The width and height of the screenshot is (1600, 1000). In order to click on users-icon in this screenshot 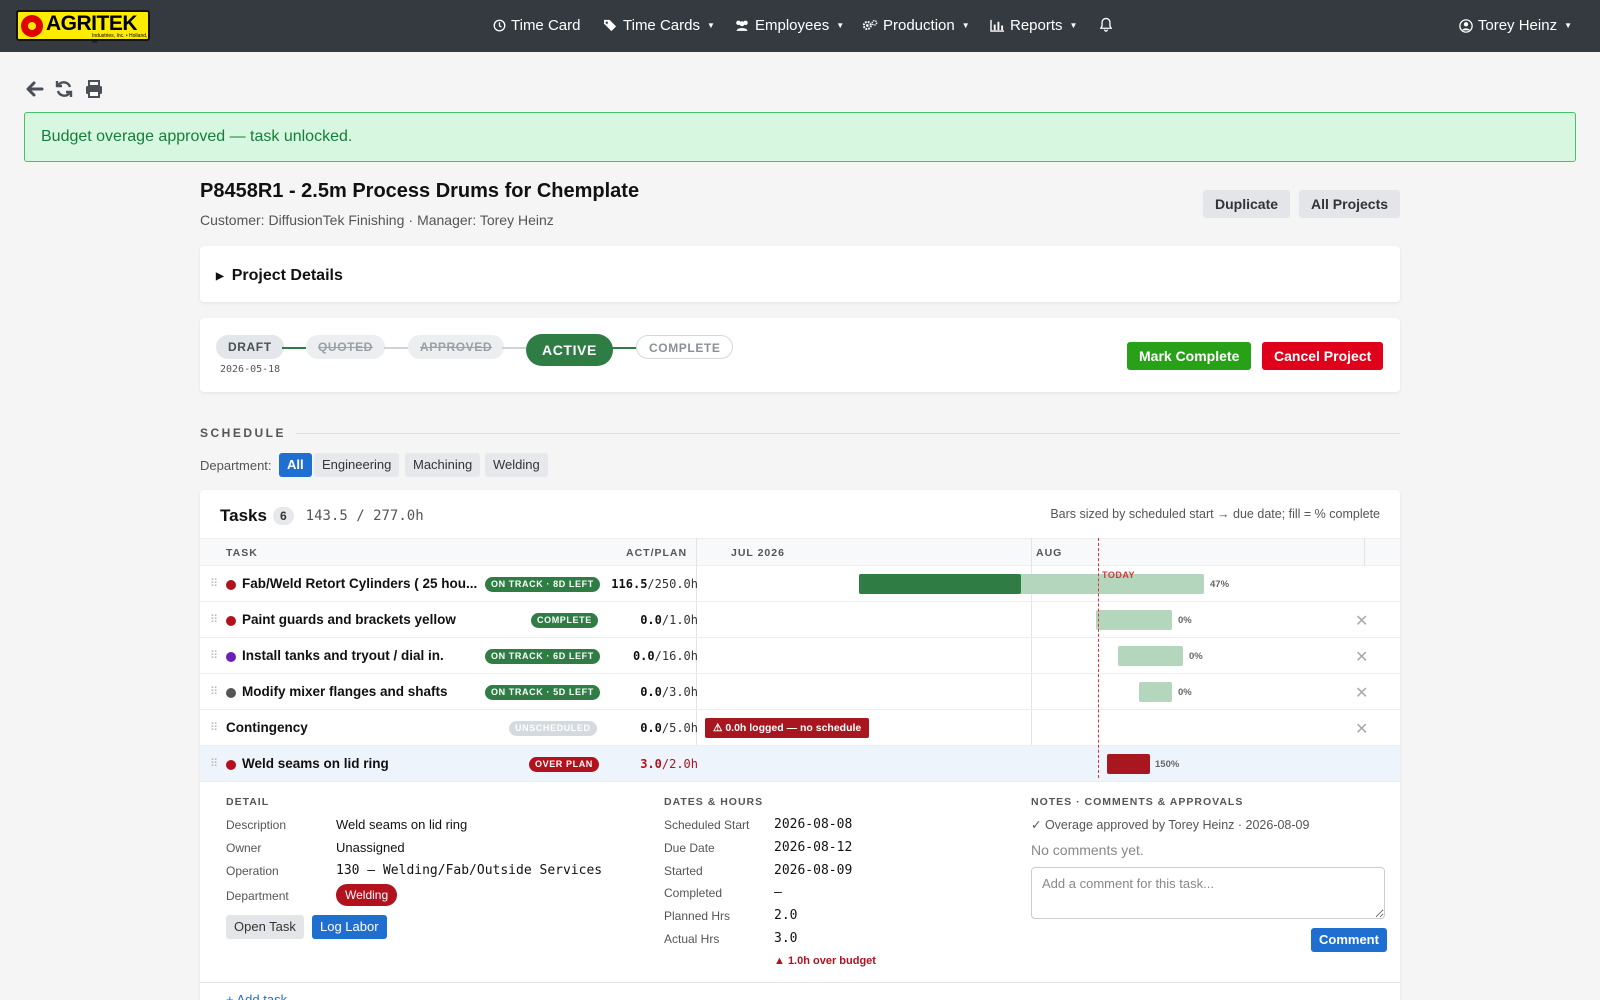, I will do `click(742, 25)`.